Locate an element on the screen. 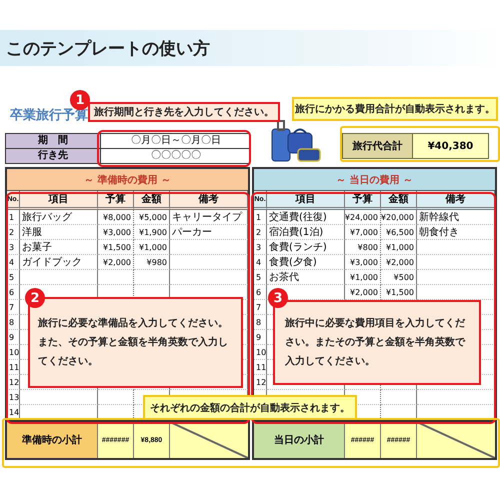  table-cell: ¥1,500 is located at coordinates (116, 247).